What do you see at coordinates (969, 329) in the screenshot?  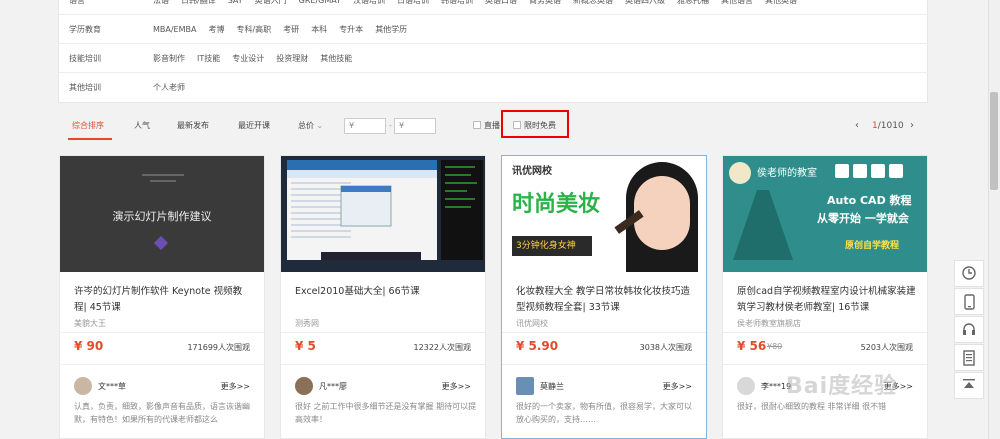 I see `support-button` at bounding box center [969, 329].